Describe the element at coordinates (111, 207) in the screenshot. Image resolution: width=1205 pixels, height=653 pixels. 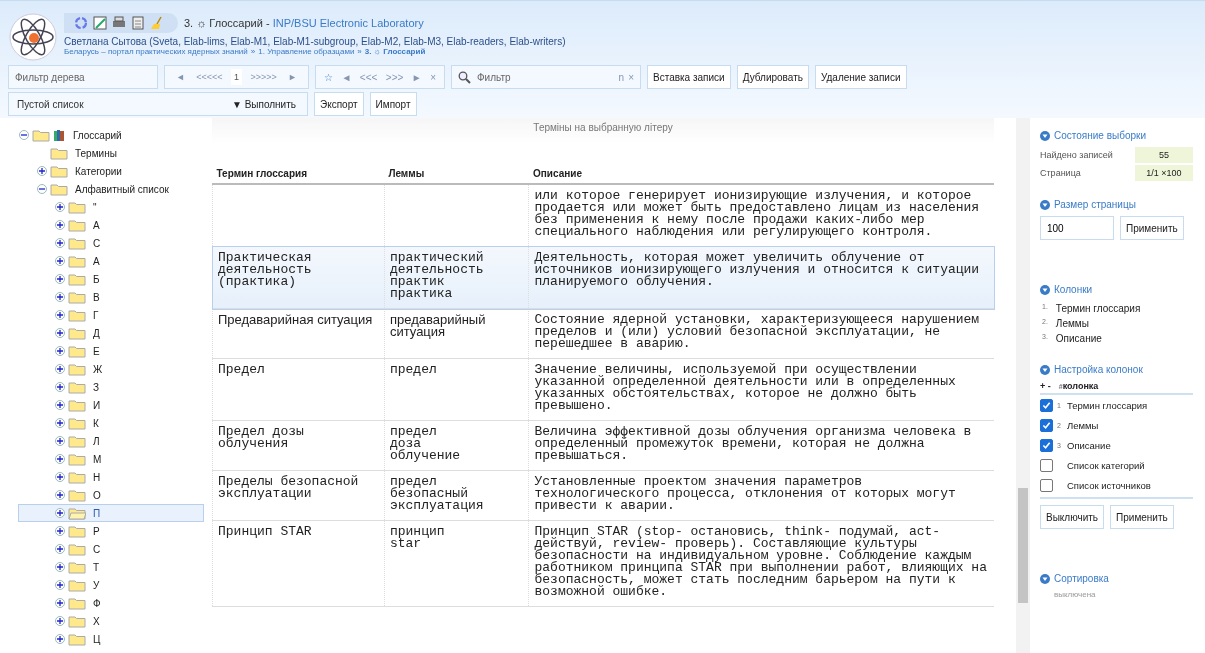
I see `tree-item: "` at that location.